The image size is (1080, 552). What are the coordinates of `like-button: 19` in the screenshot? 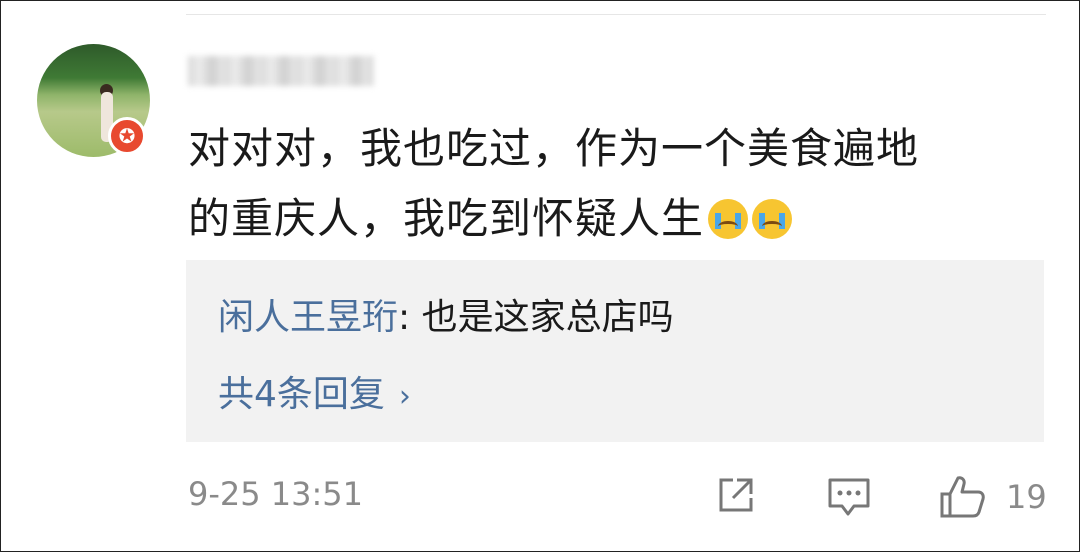 It's located at (993, 496).